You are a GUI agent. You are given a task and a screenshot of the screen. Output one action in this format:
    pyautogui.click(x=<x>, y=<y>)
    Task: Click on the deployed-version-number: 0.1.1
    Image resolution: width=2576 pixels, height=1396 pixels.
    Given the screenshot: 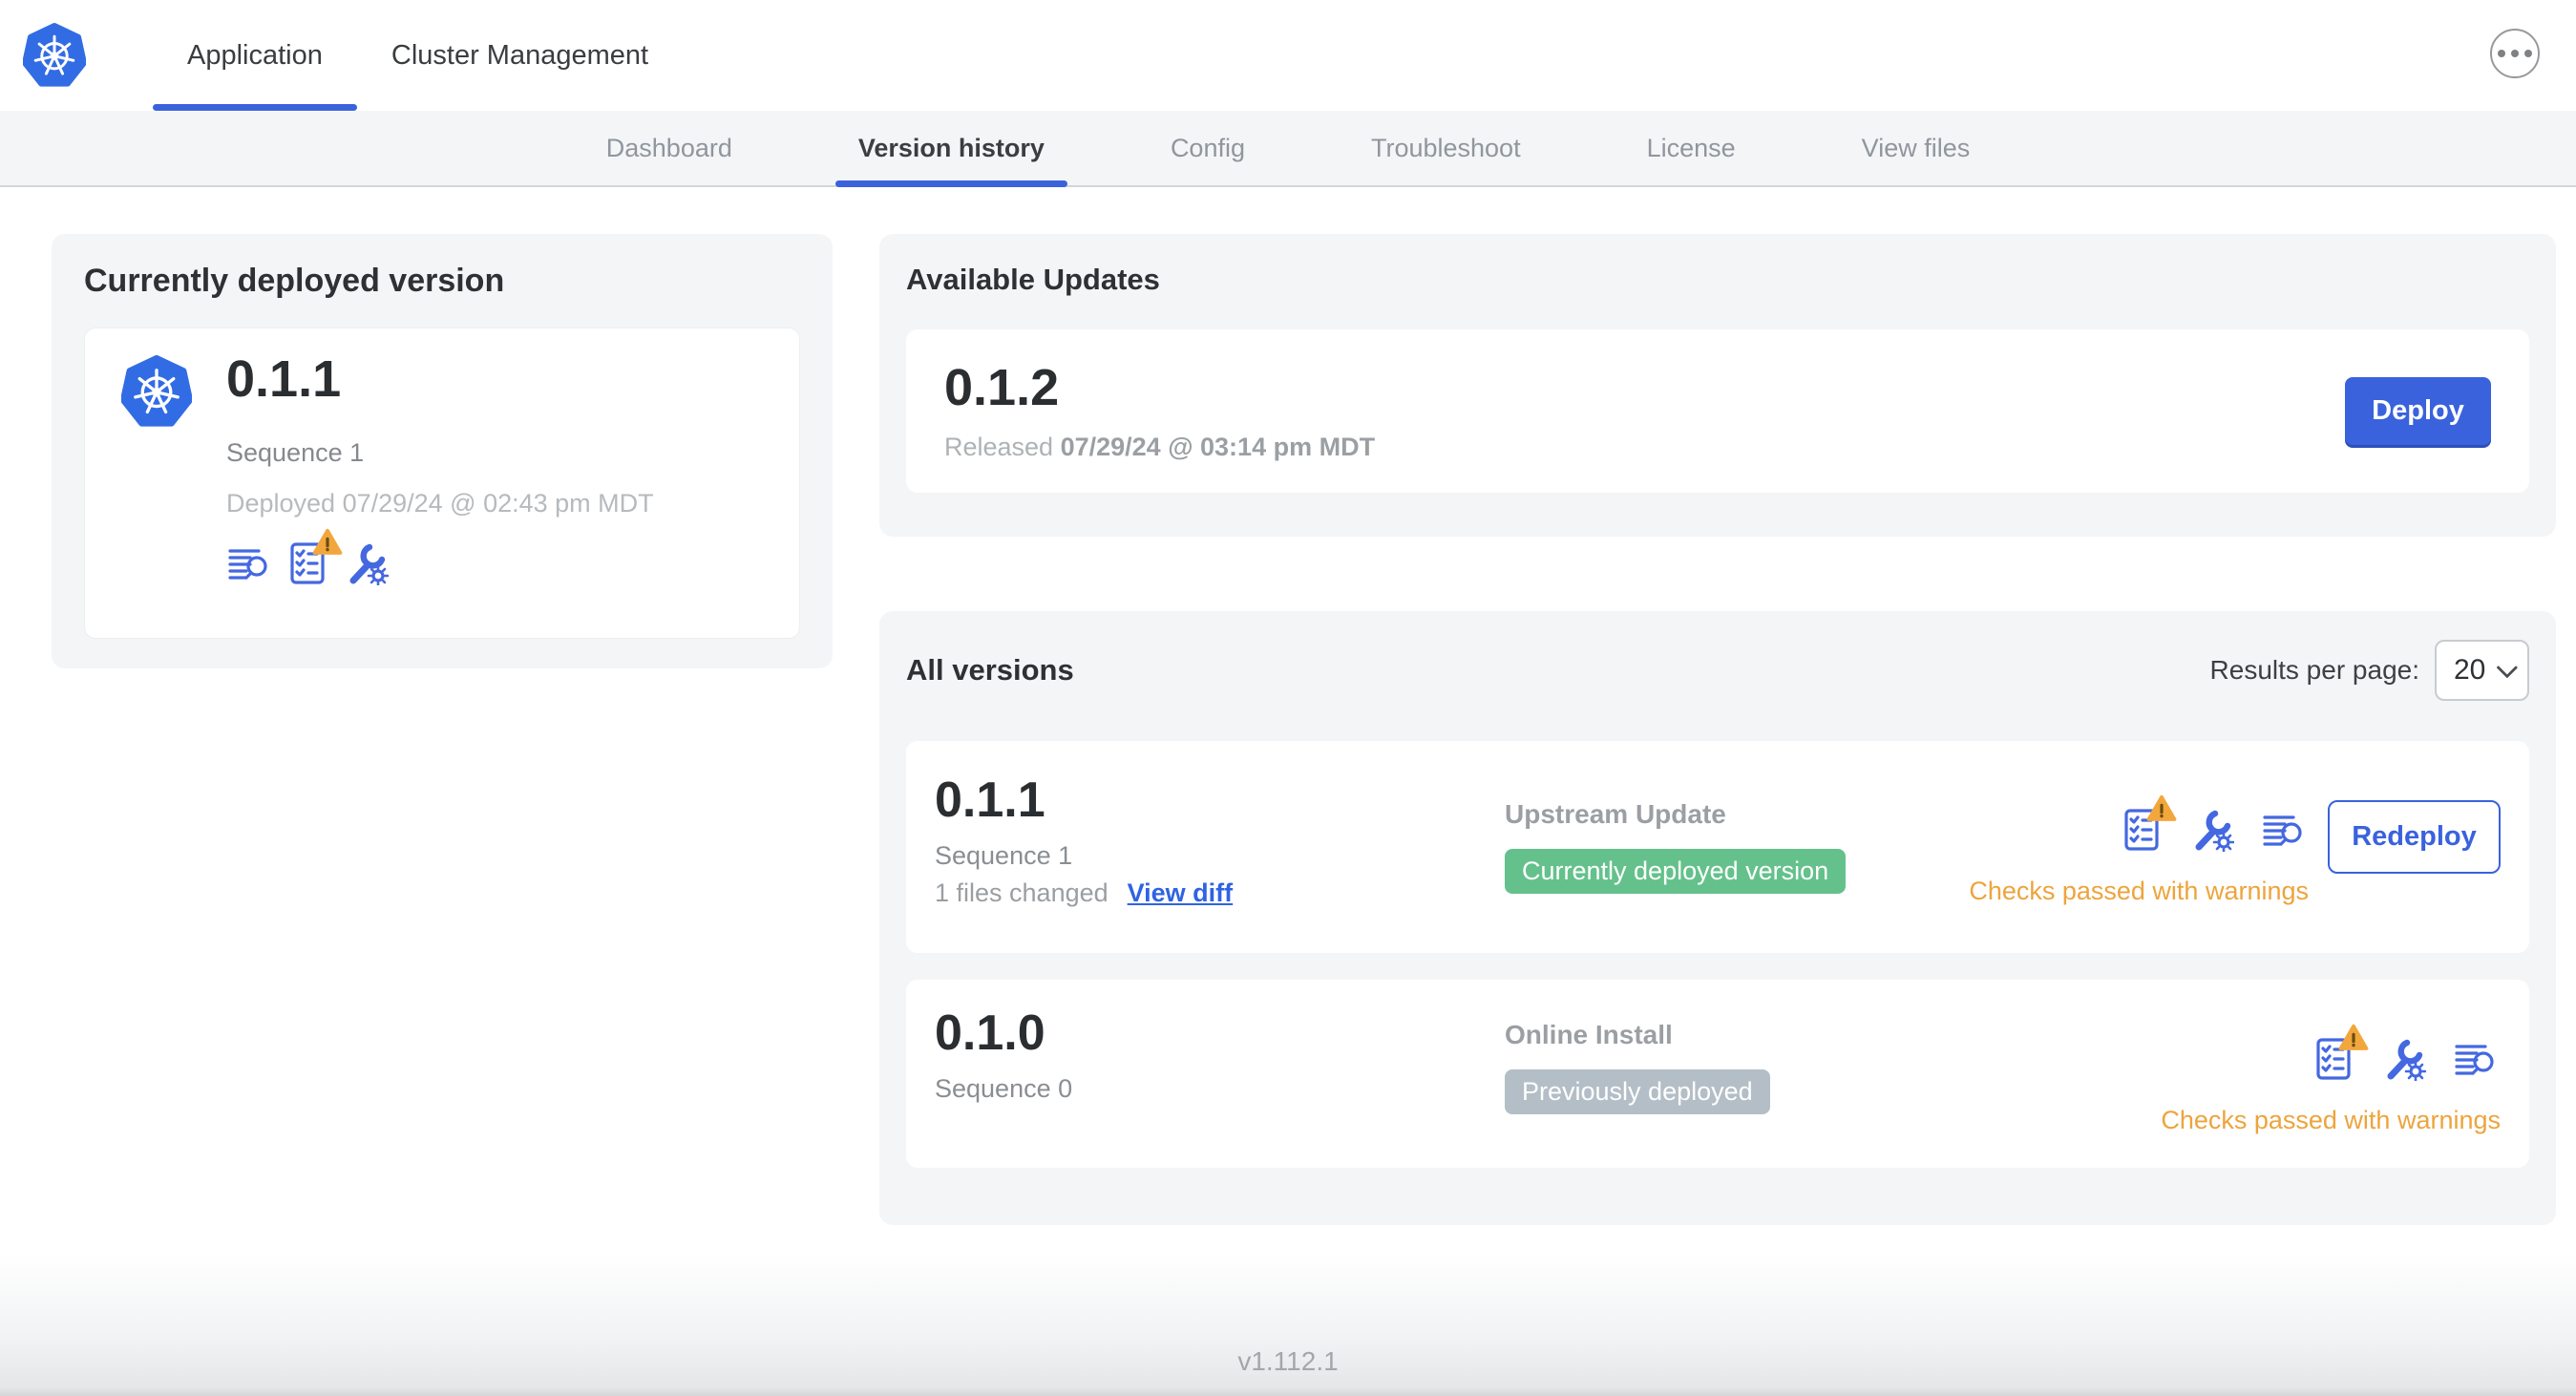 What is the action you would take?
    pyautogui.click(x=284, y=379)
    